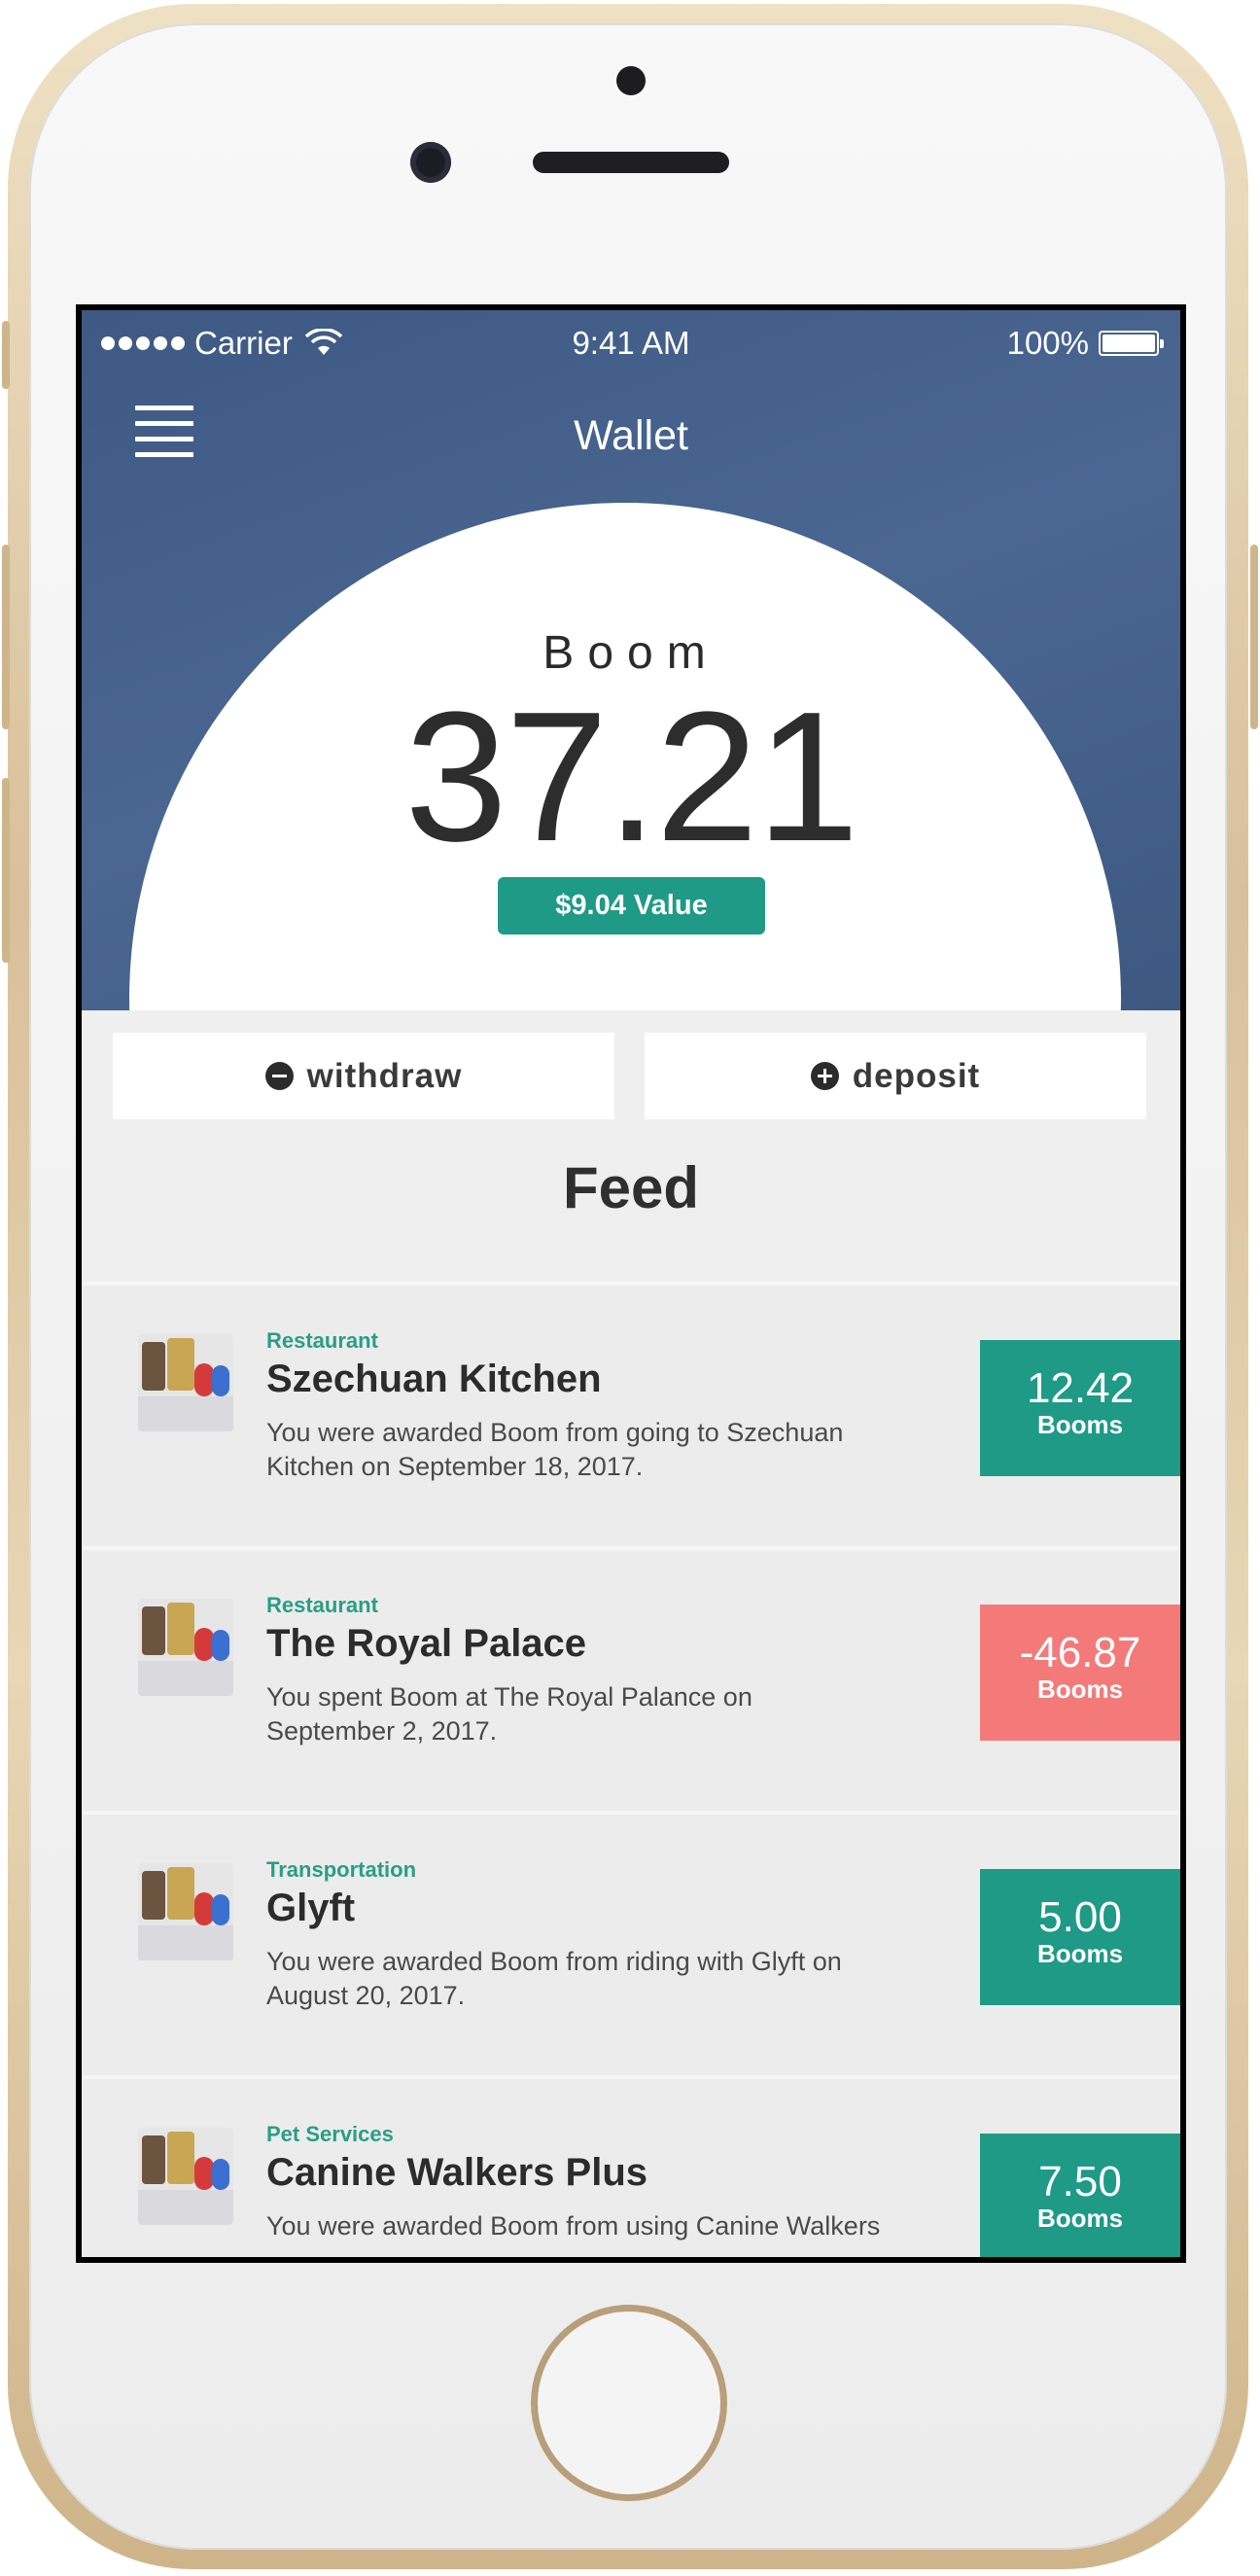 The width and height of the screenshot is (1260, 2576). What do you see at coordinates (382, 1731) in the screenshot?
I see `feed-item-description-line: September 2, 2017.` at bounding box center [382, 1731].